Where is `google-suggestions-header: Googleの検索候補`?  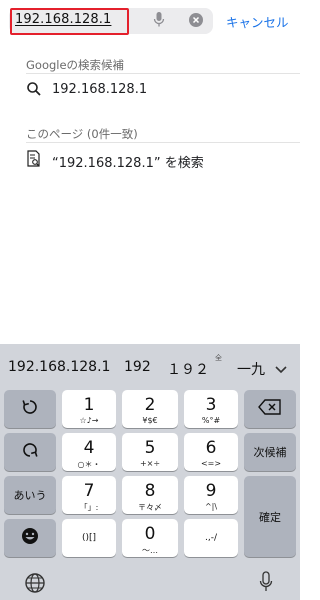 google-suggestions-header: Googleの検索候補 is located at coordinates (75, 65).